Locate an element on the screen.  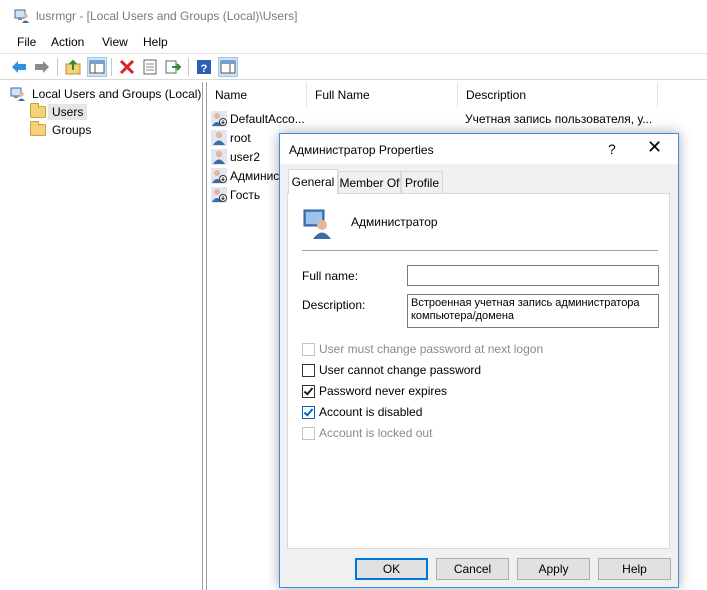
full-name-field is located at coordinates (533, 275).